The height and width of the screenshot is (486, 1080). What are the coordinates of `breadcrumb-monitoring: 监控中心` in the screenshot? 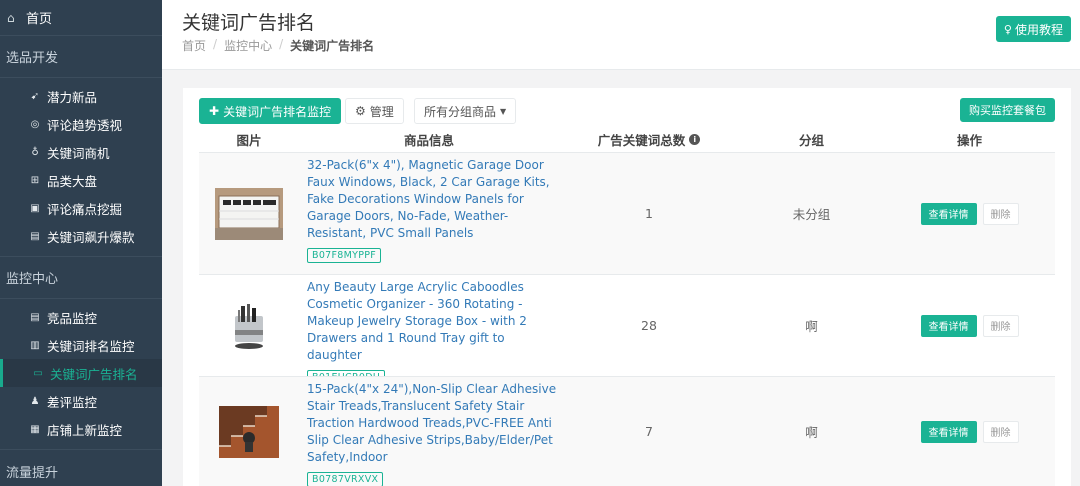 It's located at (248, 45).